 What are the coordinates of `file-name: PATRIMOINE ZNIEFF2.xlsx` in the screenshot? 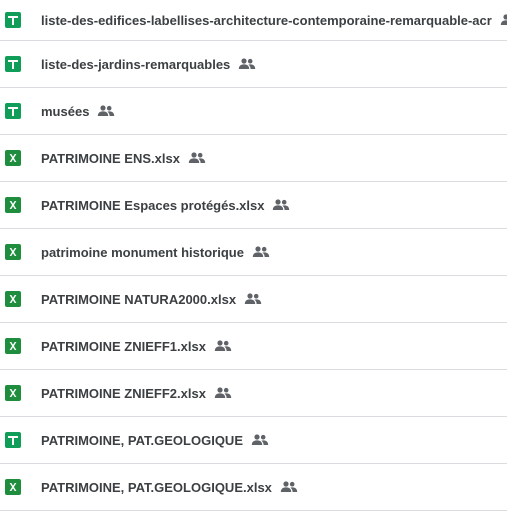 It's located at (123, 393).